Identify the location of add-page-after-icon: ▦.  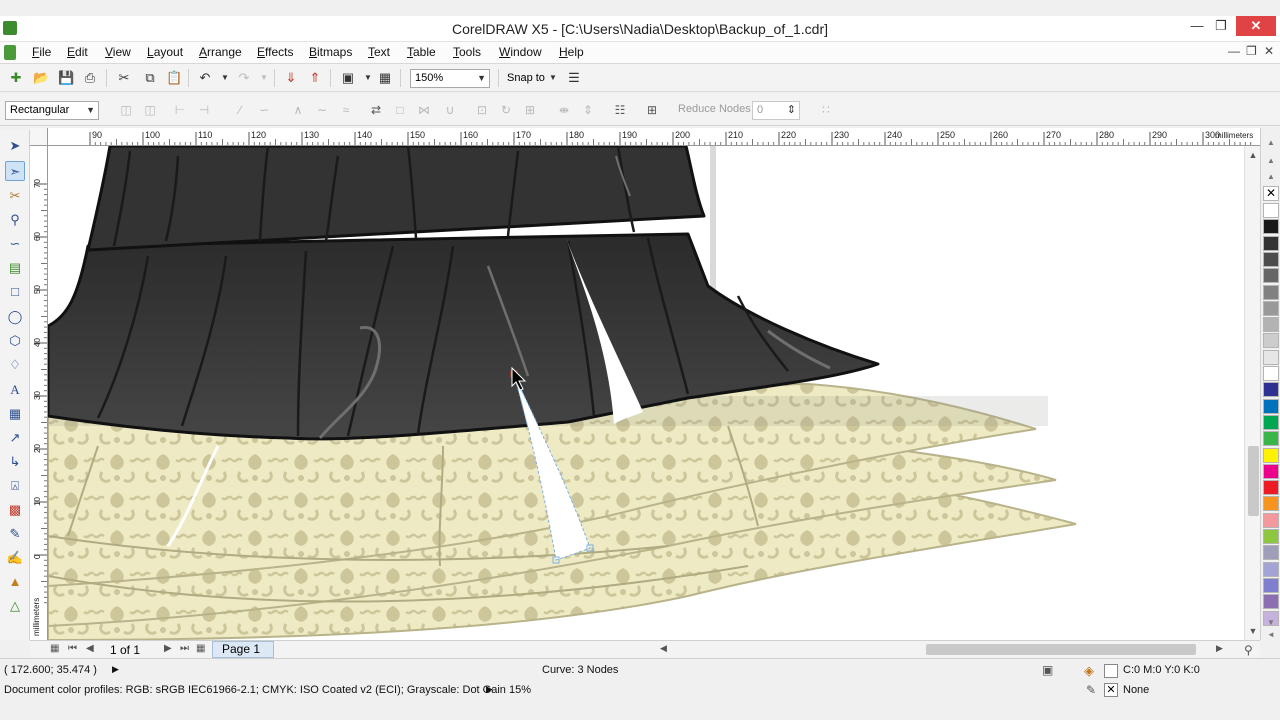
(200, 648).